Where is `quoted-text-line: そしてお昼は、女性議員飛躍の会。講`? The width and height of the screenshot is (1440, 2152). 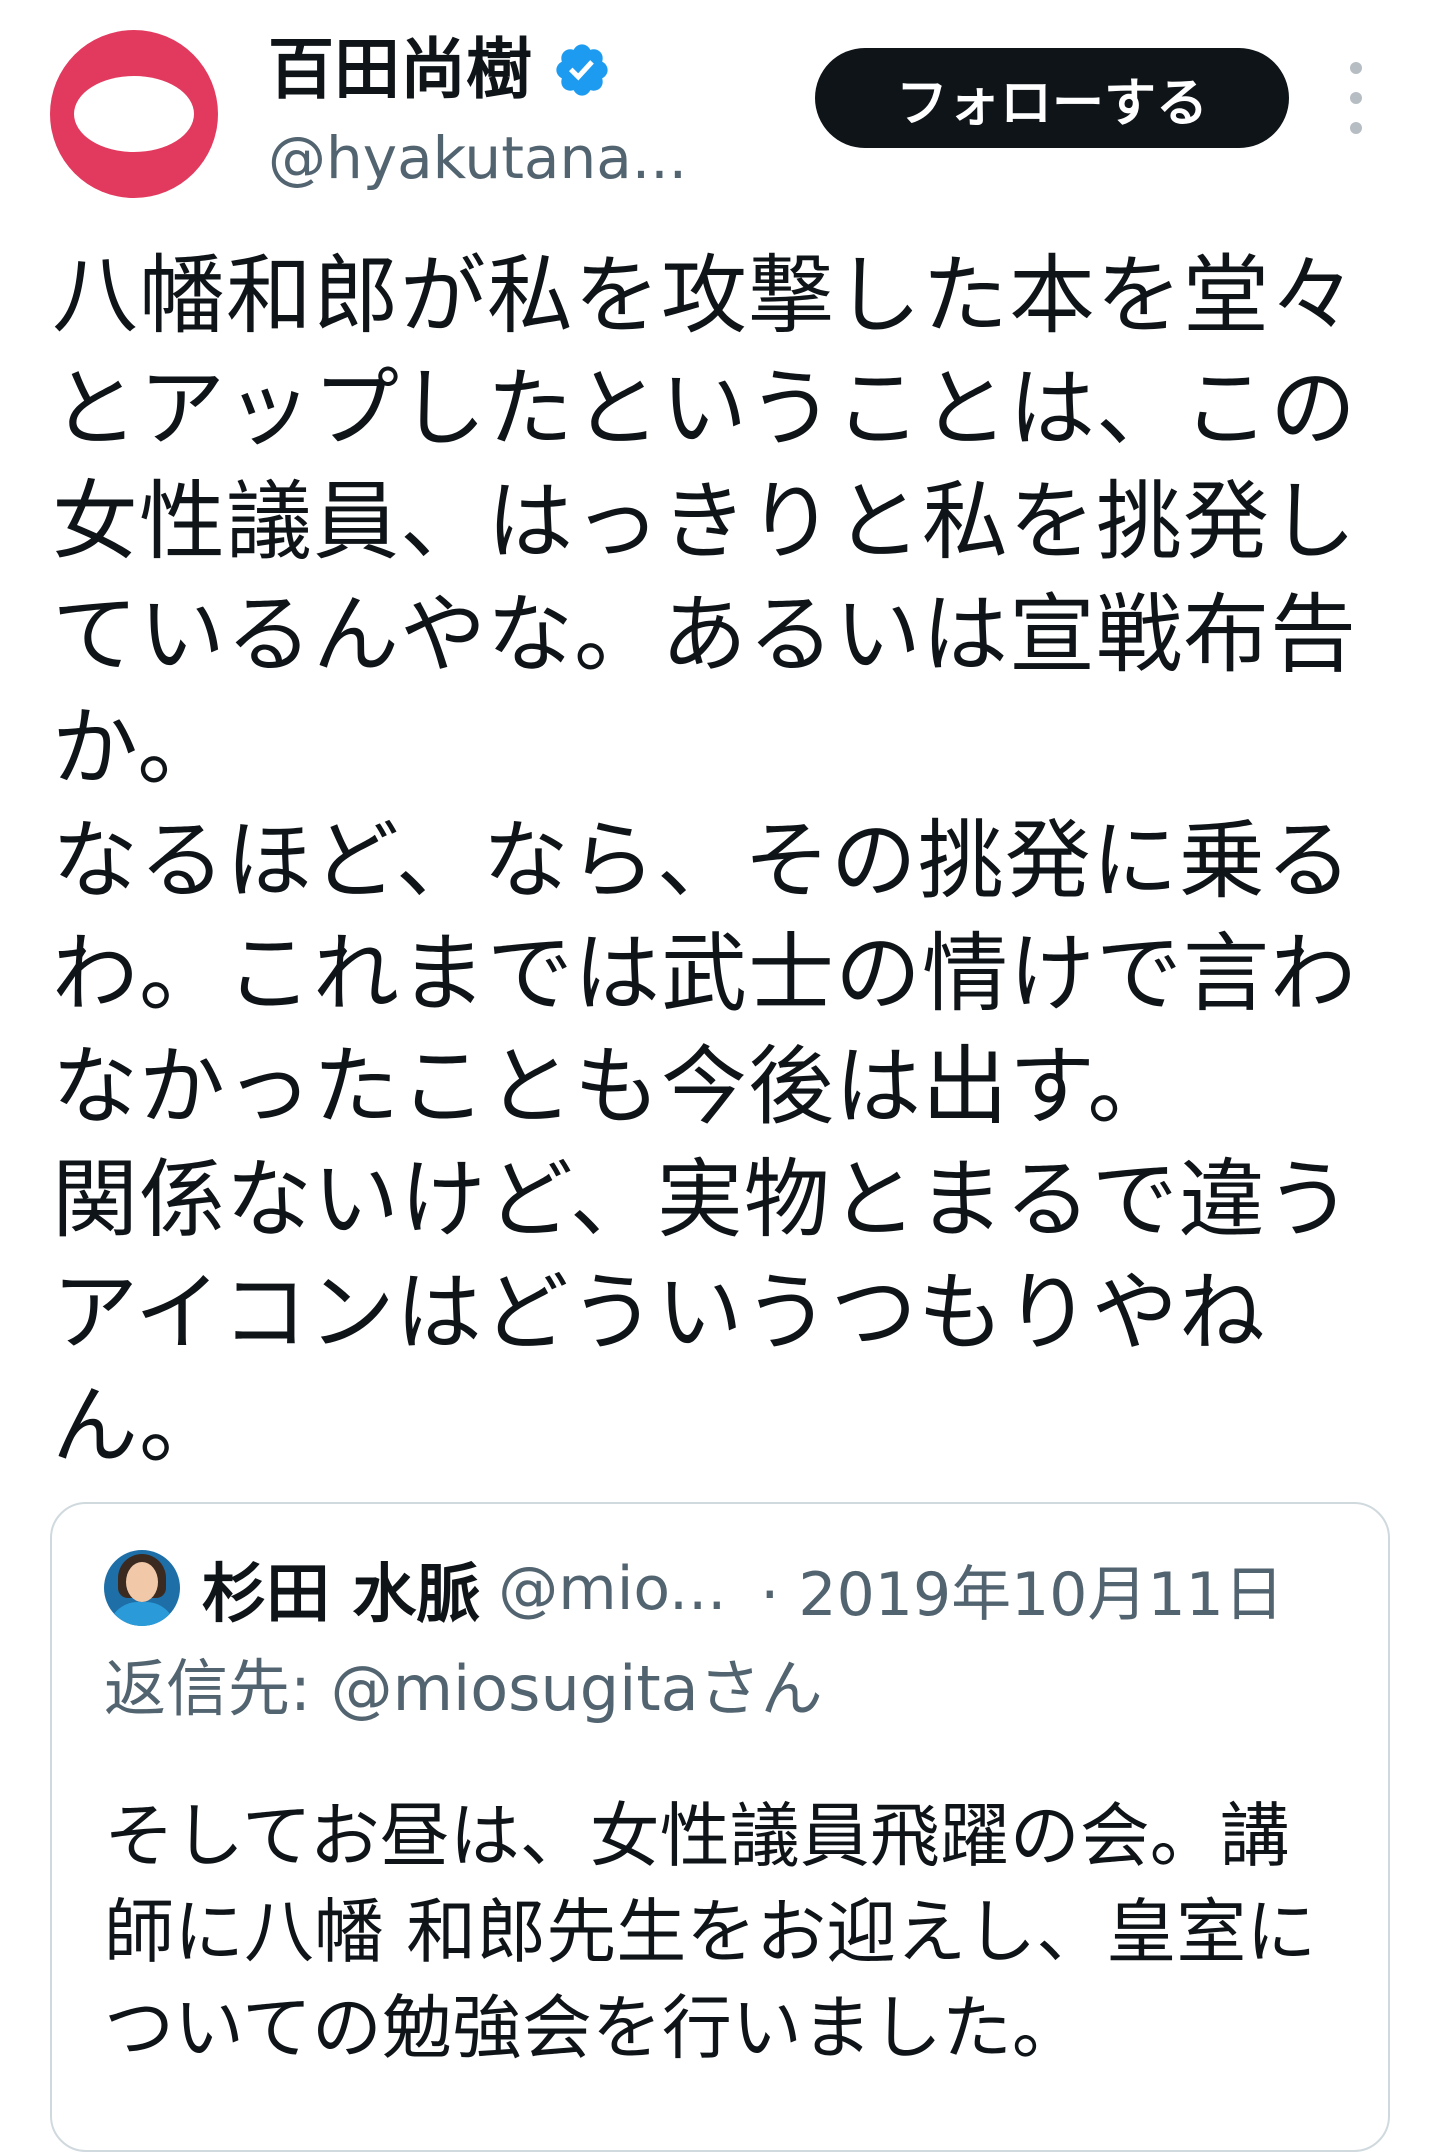
quoted-text-line: そしてお昼は、女性議員飛躍の会。講 is located at coordinates (697, 1836).